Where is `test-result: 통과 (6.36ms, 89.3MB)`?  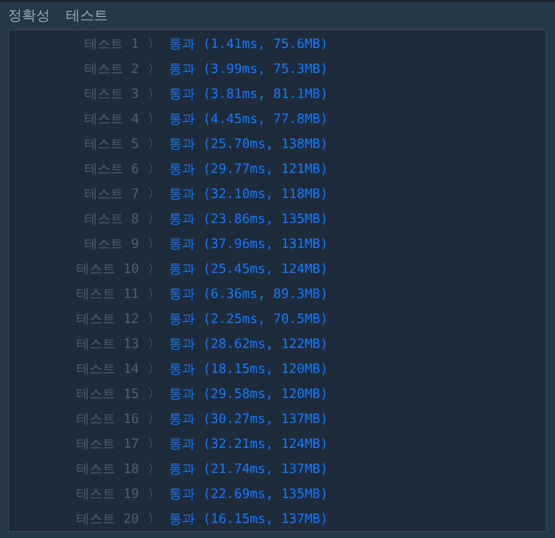 test-result: 통과 (6.36ms, 89.3MB) is located at coordinates (249, 294).